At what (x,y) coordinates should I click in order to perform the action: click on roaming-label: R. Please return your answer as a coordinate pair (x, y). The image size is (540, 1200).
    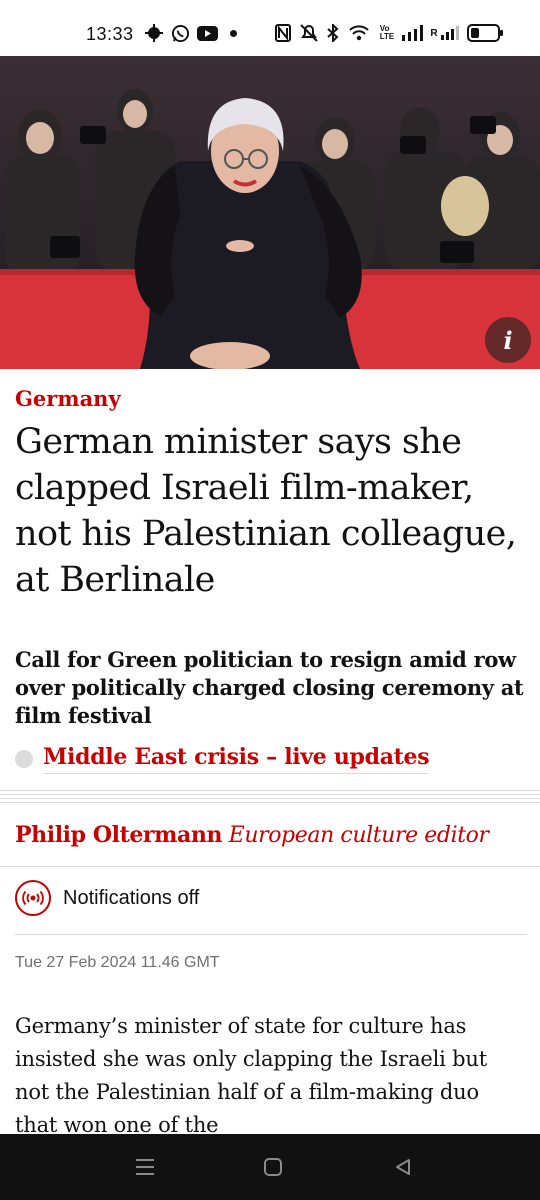
    Looking at the image, I should click on (434, 33).